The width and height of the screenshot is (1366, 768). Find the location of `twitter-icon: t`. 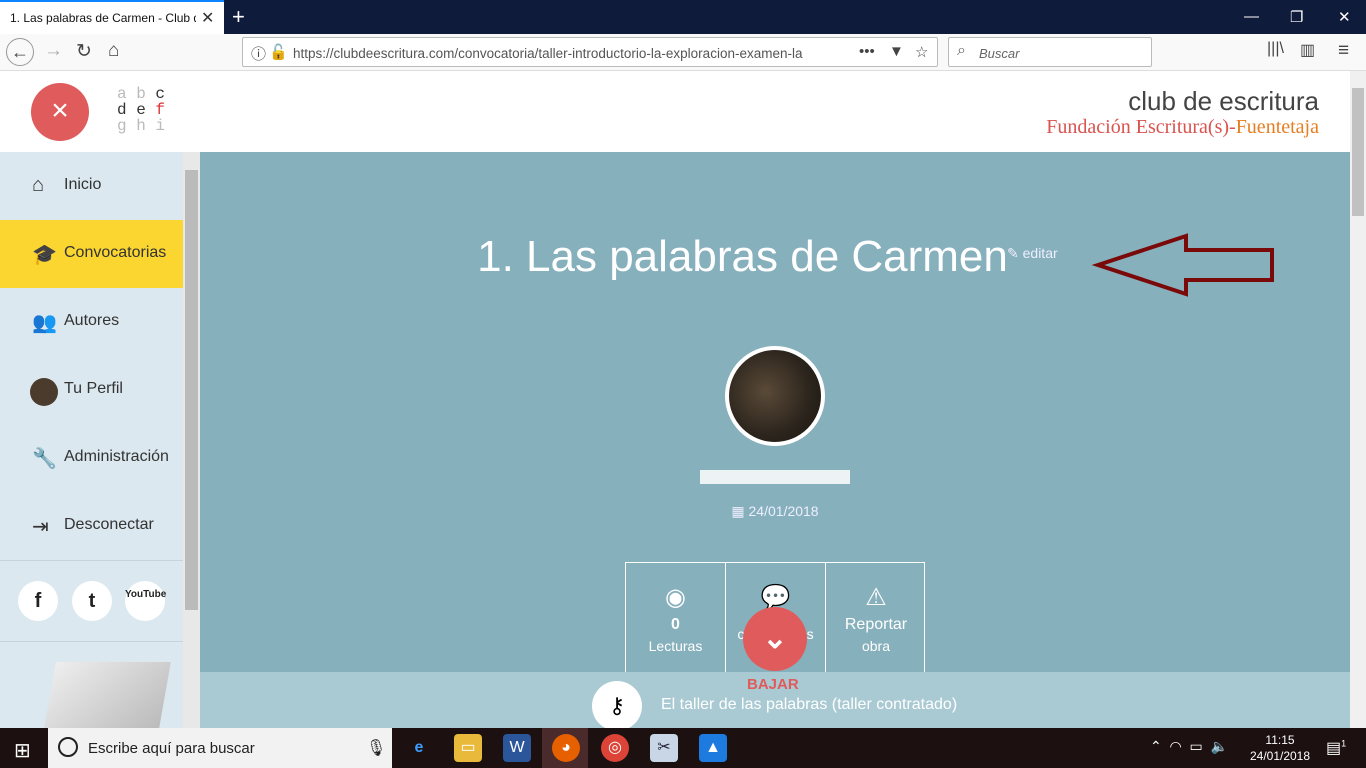

twitter-icon: t is located at coordinates (92, 601).